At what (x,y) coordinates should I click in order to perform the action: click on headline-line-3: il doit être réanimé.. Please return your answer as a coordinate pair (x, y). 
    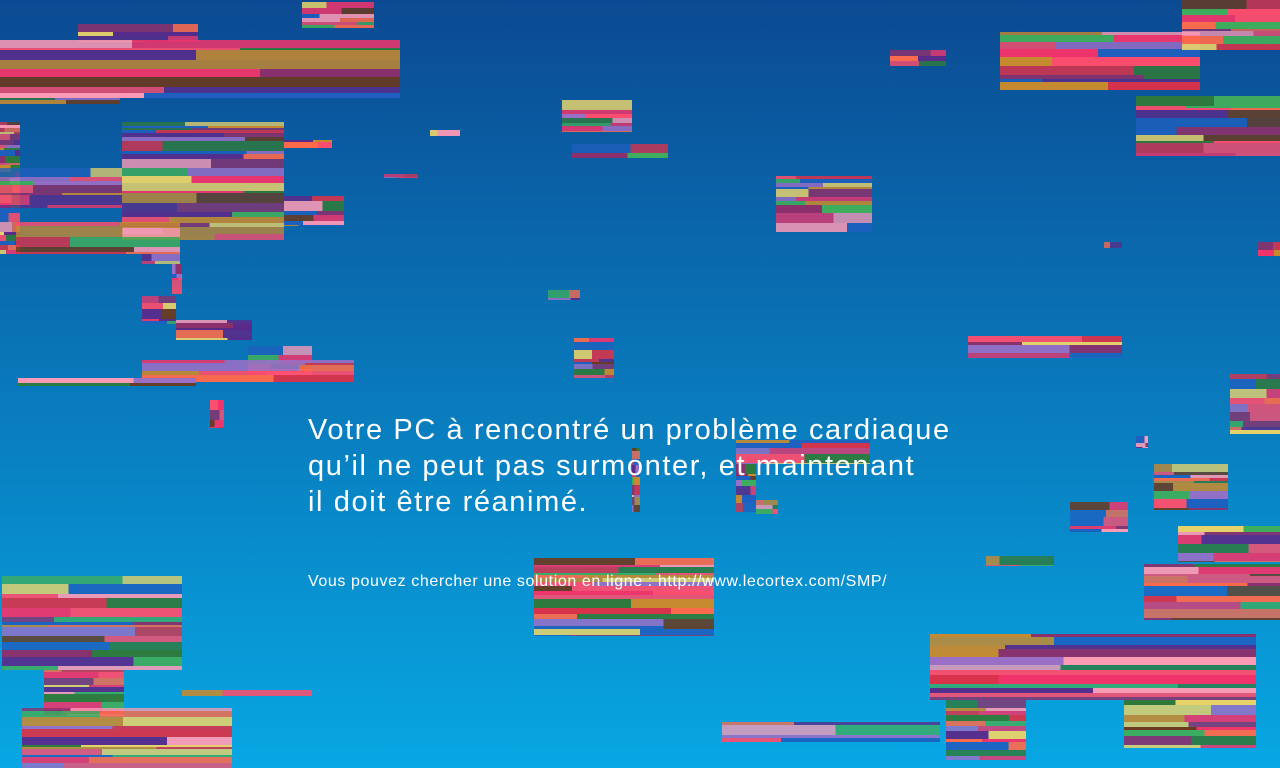
    Looking at the image, I should click on (448, 502).